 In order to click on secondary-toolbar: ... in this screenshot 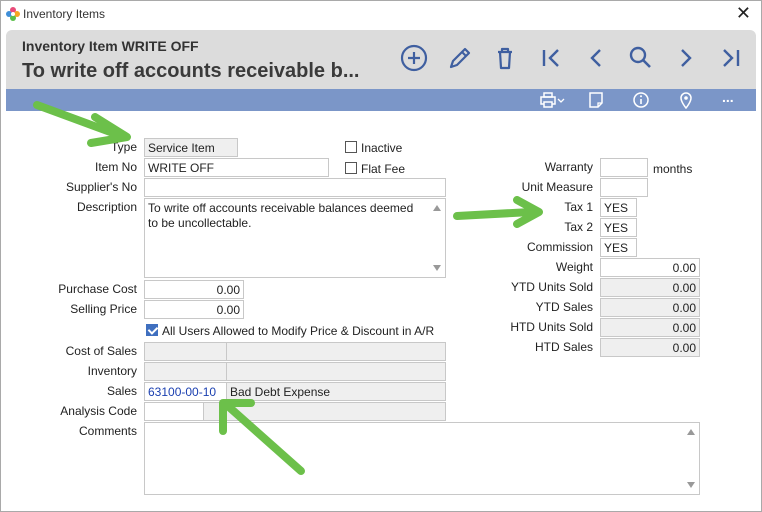, I will do `click(381, 100)`.